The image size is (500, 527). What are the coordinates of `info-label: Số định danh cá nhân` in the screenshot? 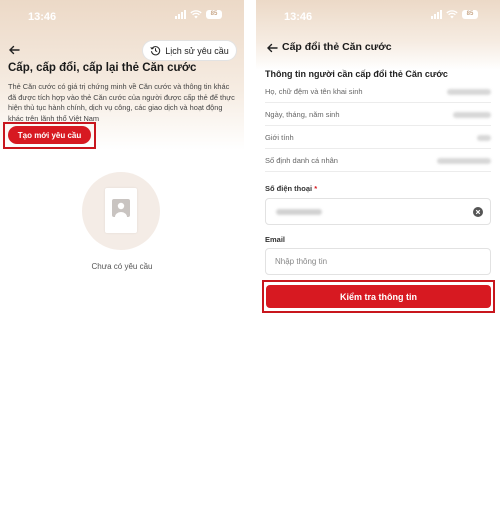 It's located at (301, 160).